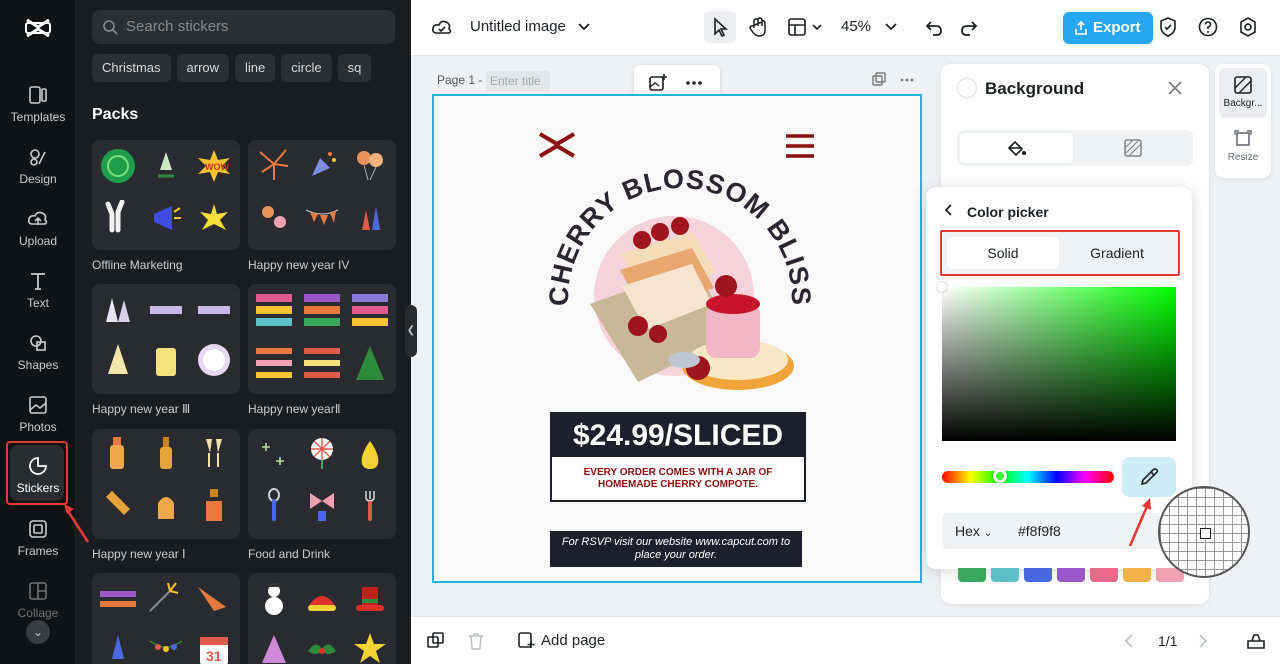  What do you see at coordinates (1208, 27) in the screenshot?
I see `help-icon` at bounding box center [1208, 27].